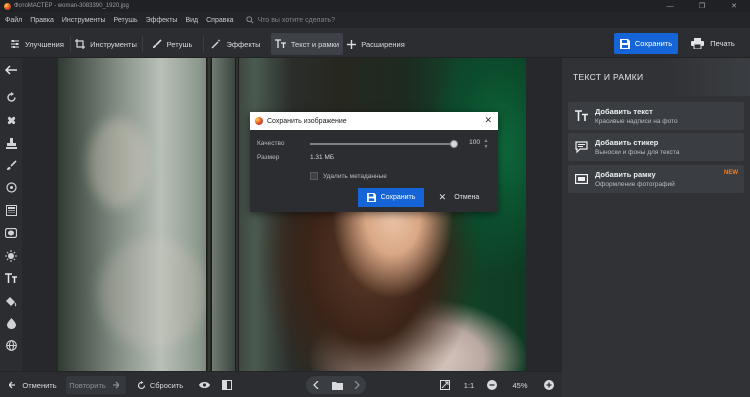  What do you see at coordinates (172, 44) in the screenshot?
I see `tab-retouch: Ретушь` at bounding box center [172, 44].